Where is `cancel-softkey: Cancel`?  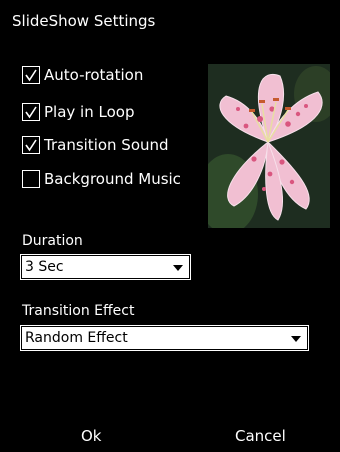 cancel-softkey: Cancel is located at coordinates (260, 436).